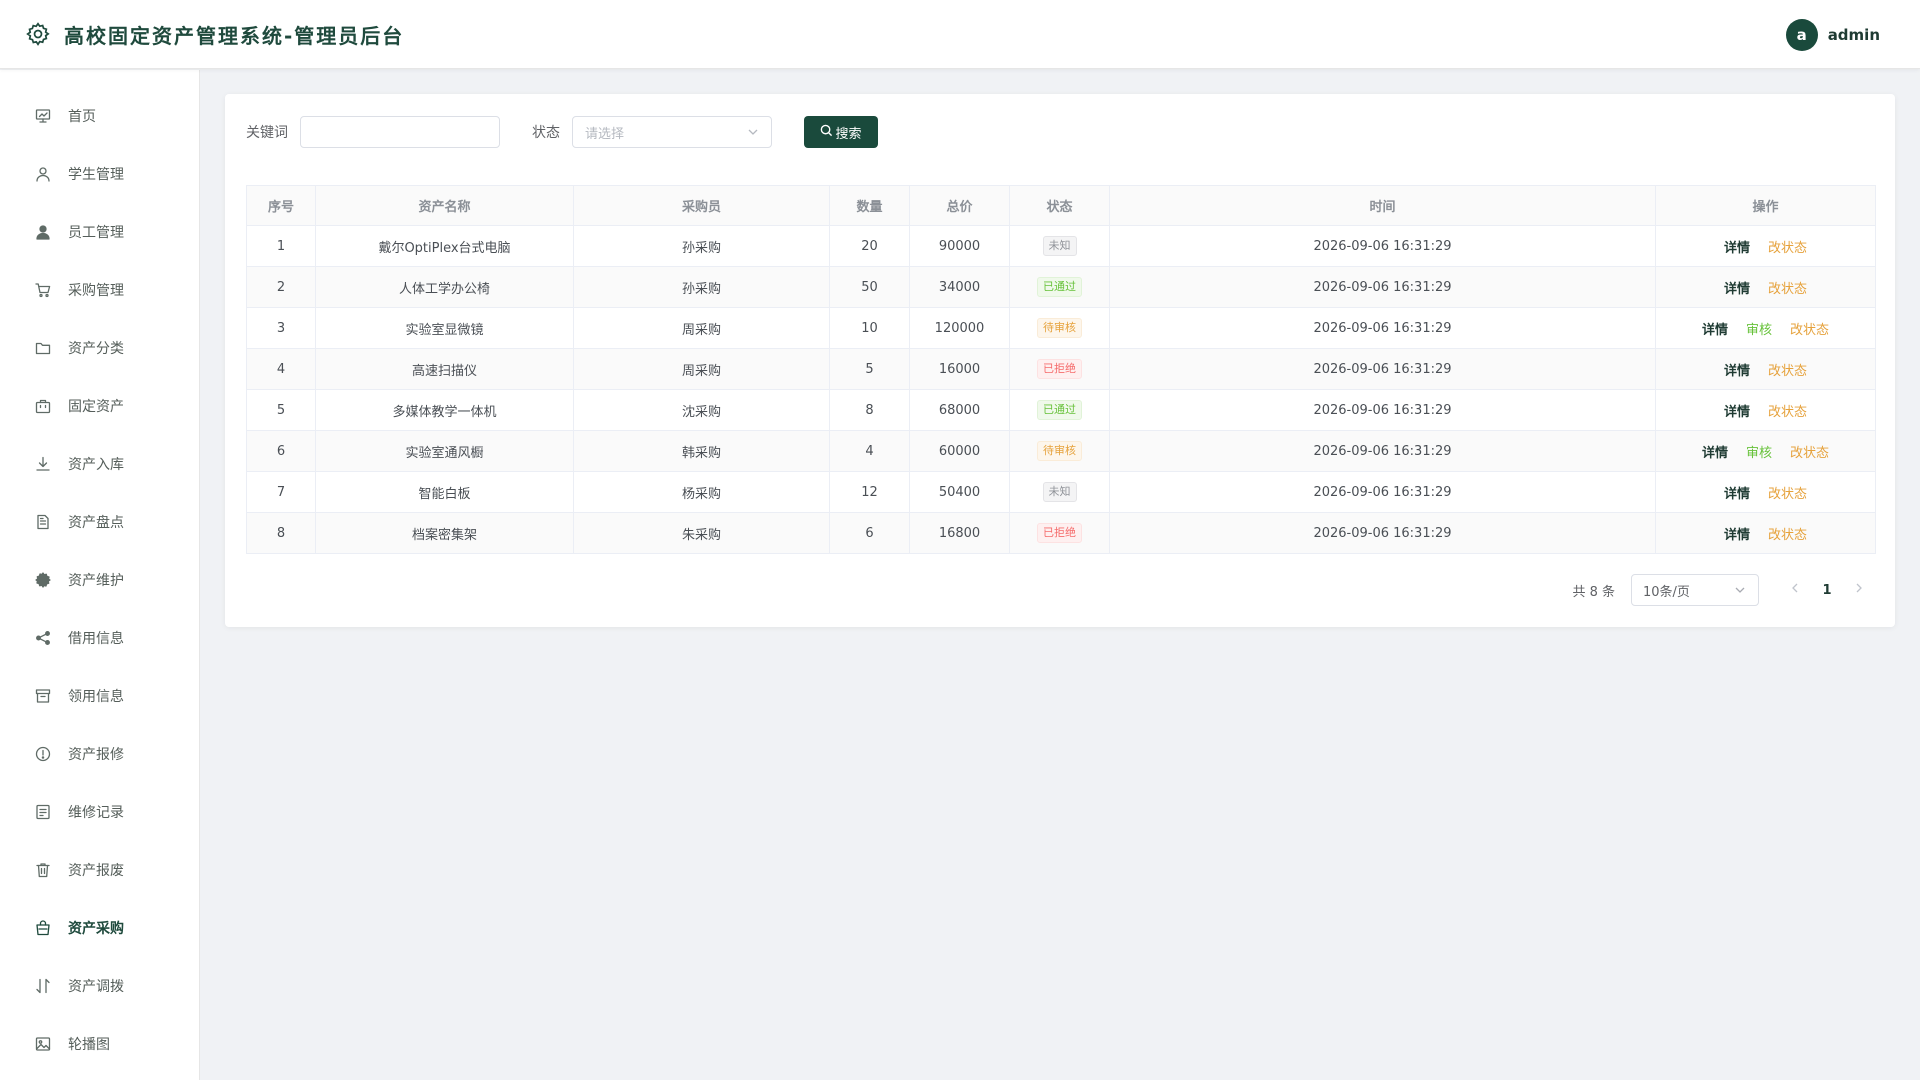 Image resolution: width=1920 pixels, height=1080 pixels. What do you see at coordinates (605, 134) in the screenshot?
I see `status-select-placeholder: 请选择` at bounding box center [605, 134].